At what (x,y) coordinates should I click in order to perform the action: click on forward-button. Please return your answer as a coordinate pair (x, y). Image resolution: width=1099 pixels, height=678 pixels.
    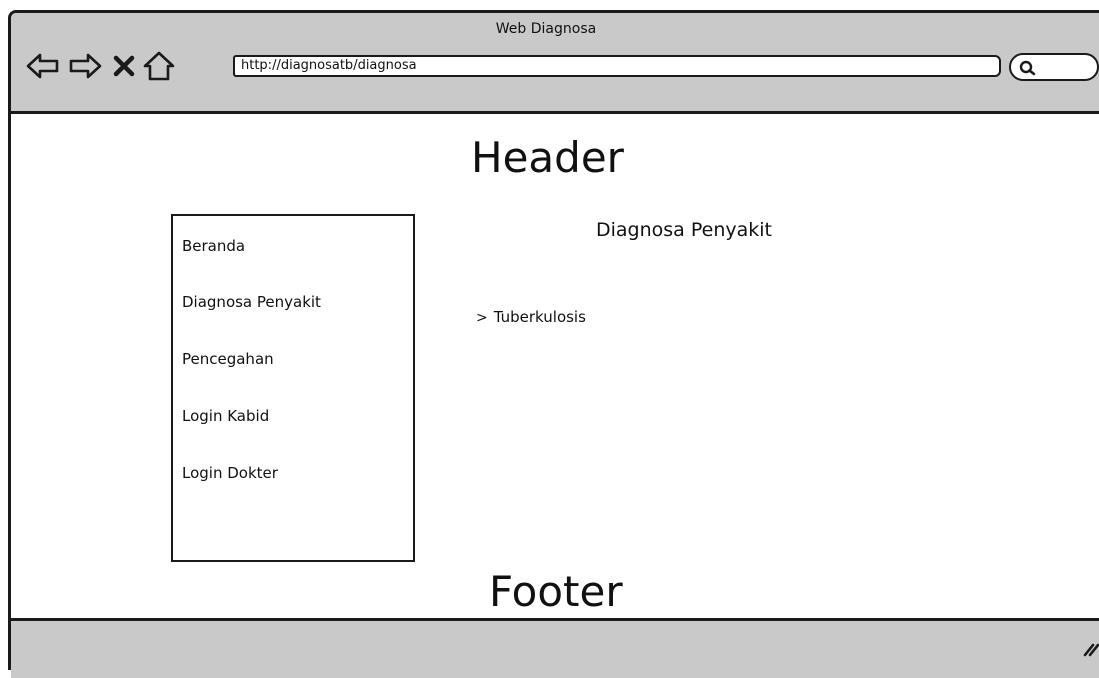
    Looking at the image, I should click on (85, 66).